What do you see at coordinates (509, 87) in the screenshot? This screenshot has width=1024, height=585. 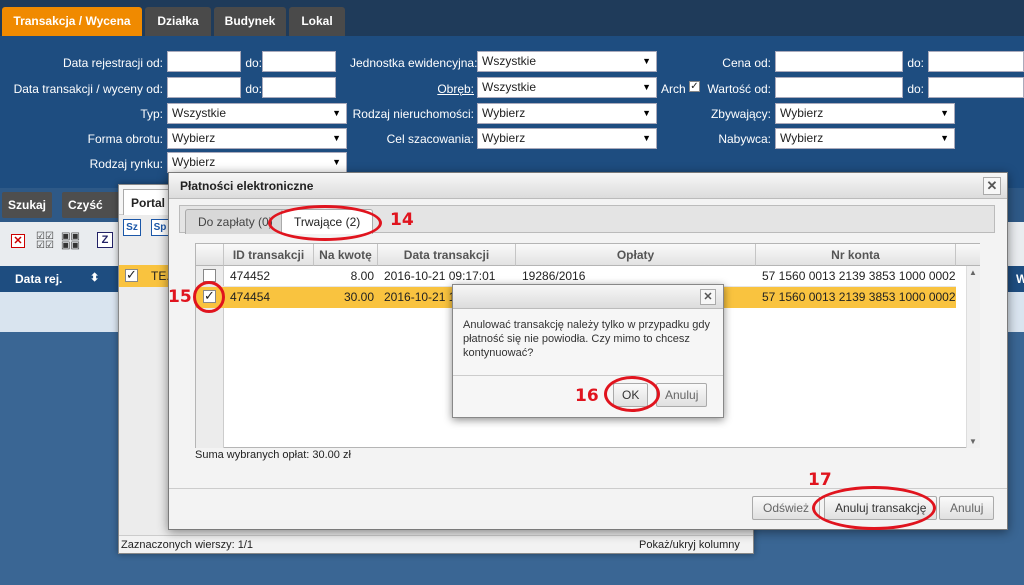 I see `obreb-value: Wszystkie` at bounding box center [509, 87].